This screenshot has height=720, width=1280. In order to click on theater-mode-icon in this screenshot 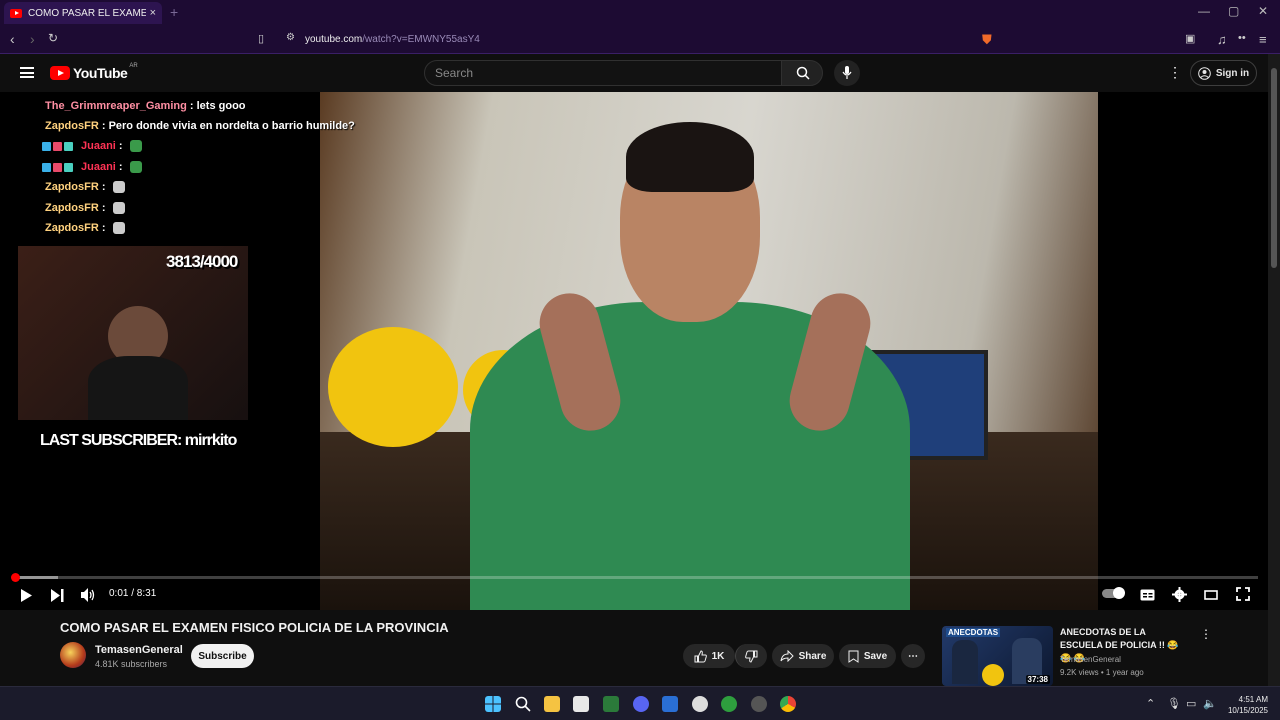, I will do `click(1211, 595)`.